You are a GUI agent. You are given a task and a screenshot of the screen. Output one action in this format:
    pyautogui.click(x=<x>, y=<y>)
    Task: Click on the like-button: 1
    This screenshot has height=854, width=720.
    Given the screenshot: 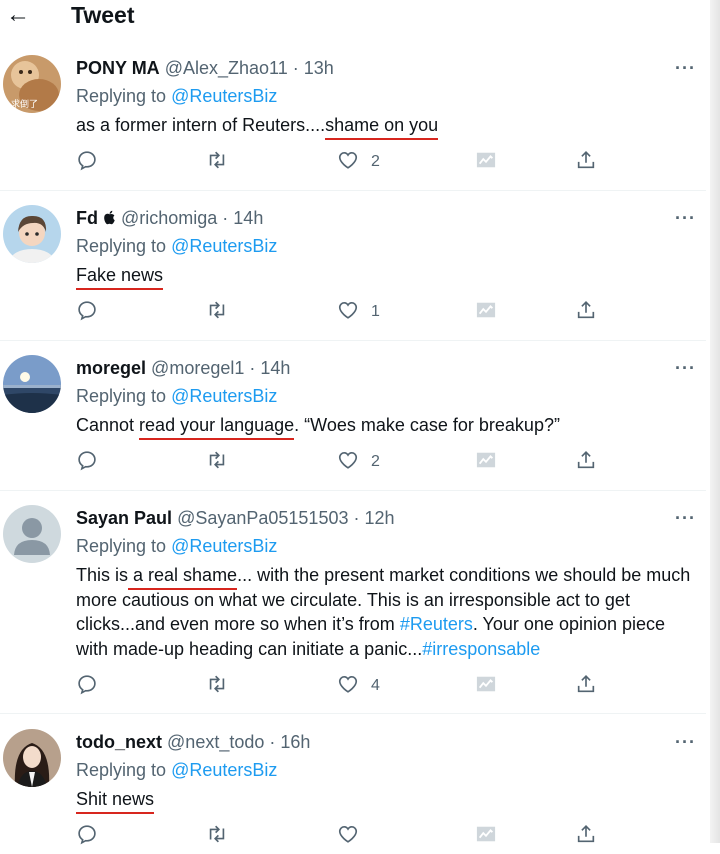 What is the action you would take?
    pyautogui.click(x=358, y=312)
    